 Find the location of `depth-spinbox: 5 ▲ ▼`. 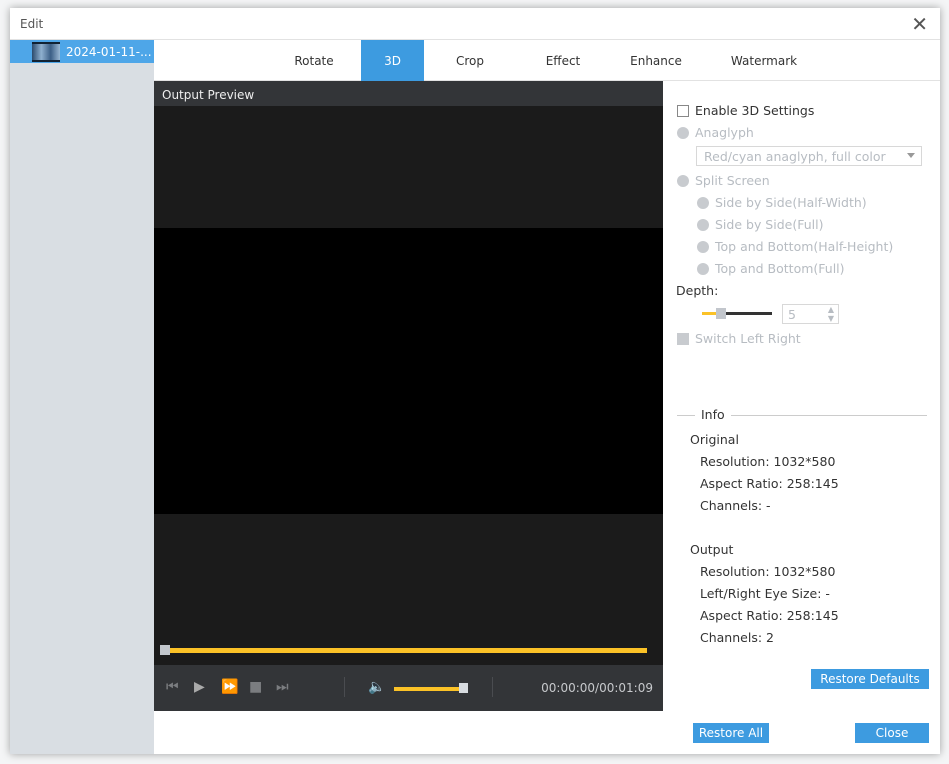

depth-spinbox: 5 ▲ ▼ is located at coordinates (810, 314).